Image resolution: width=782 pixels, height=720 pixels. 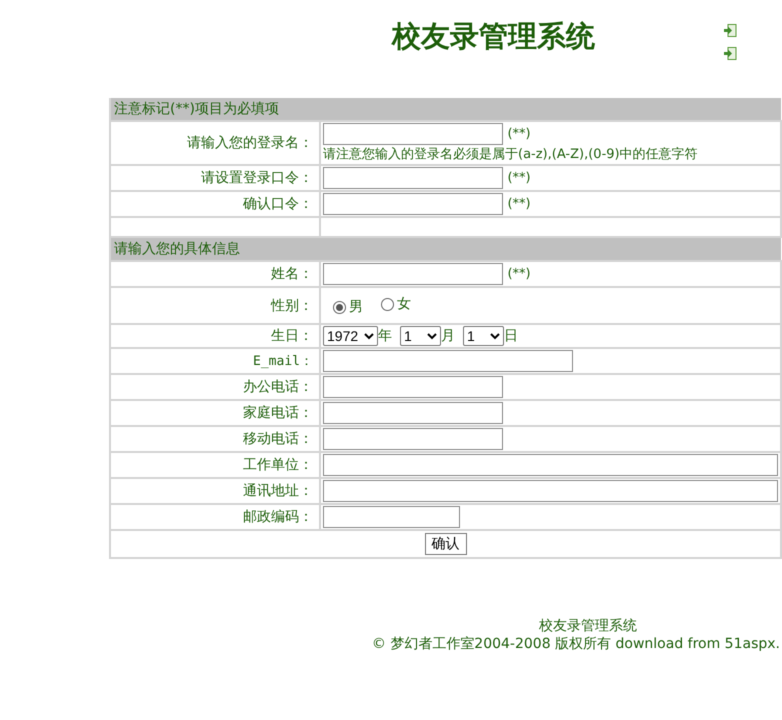 What do you see at coordinates (278, 413) in the screenshot?
I see `field-label: 家庭电话：` at bounding box center [278, 413].